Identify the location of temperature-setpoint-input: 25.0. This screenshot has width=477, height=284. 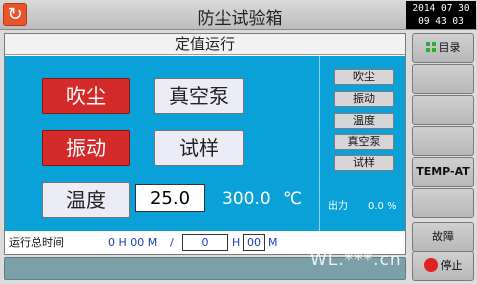
(170, 198).